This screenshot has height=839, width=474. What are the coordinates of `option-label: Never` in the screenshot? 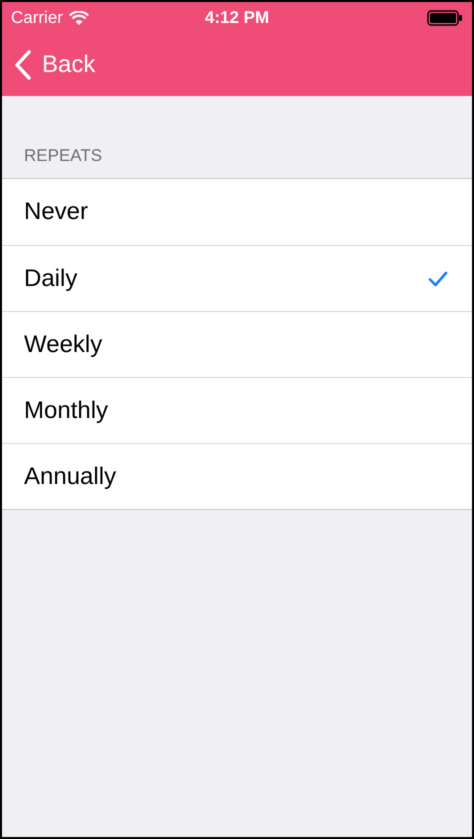 It's located at (56, 212).